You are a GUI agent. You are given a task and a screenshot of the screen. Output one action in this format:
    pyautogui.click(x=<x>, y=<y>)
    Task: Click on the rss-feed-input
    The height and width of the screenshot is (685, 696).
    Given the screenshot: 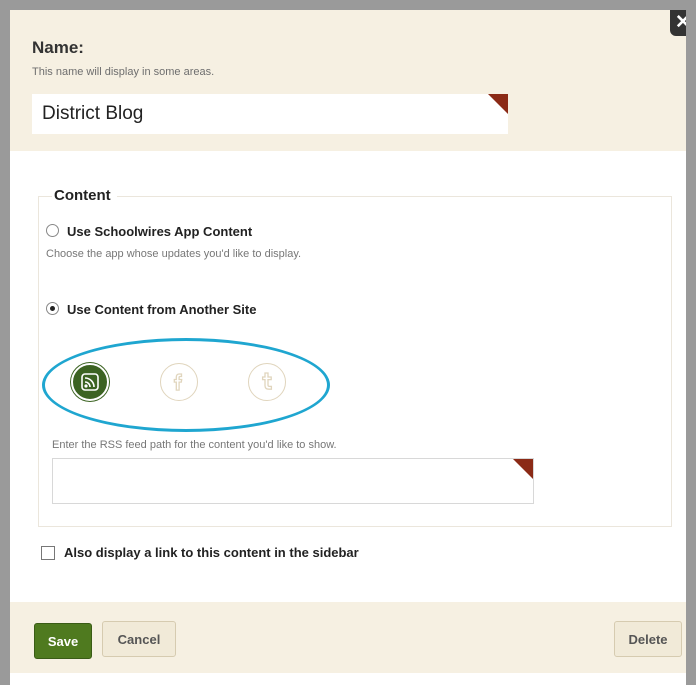 What is the action you would take?
    pyautogui.click(x=293, y=481)
    